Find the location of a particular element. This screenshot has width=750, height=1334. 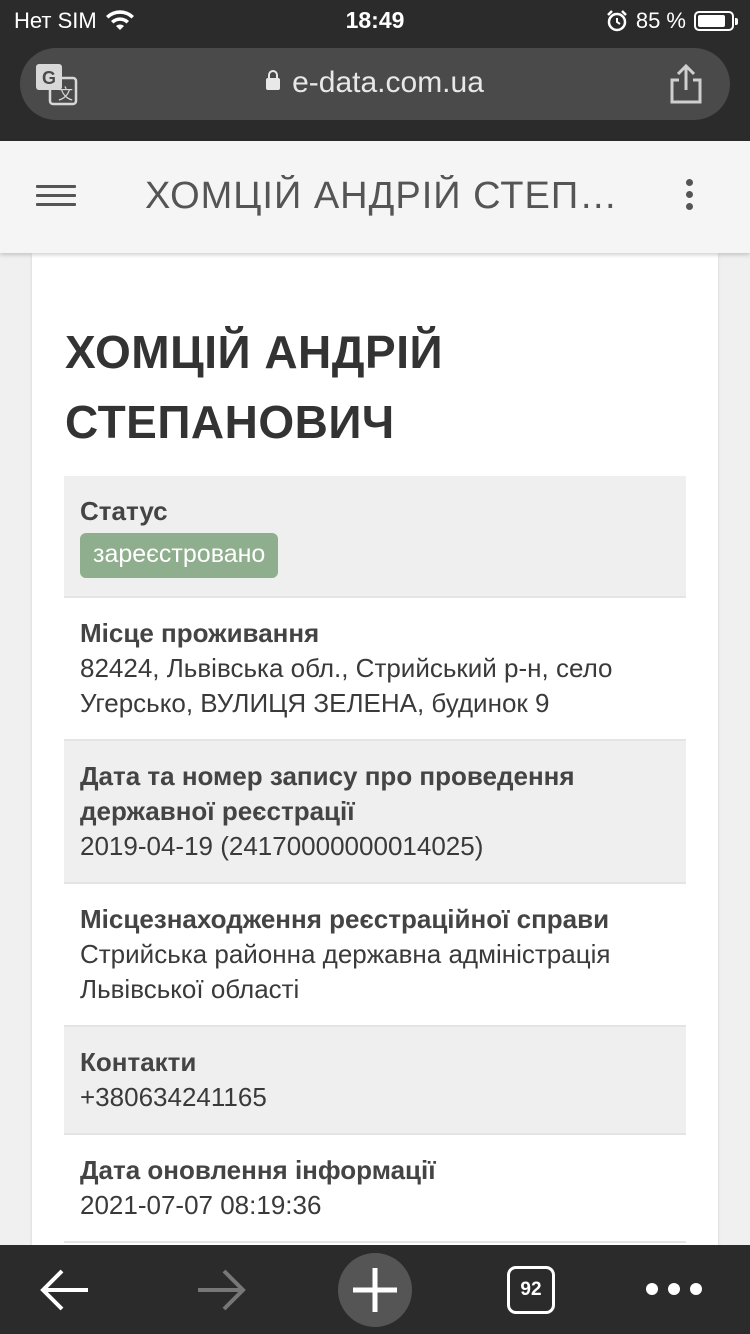

more-options-icon is located at coordinates (689, 199).